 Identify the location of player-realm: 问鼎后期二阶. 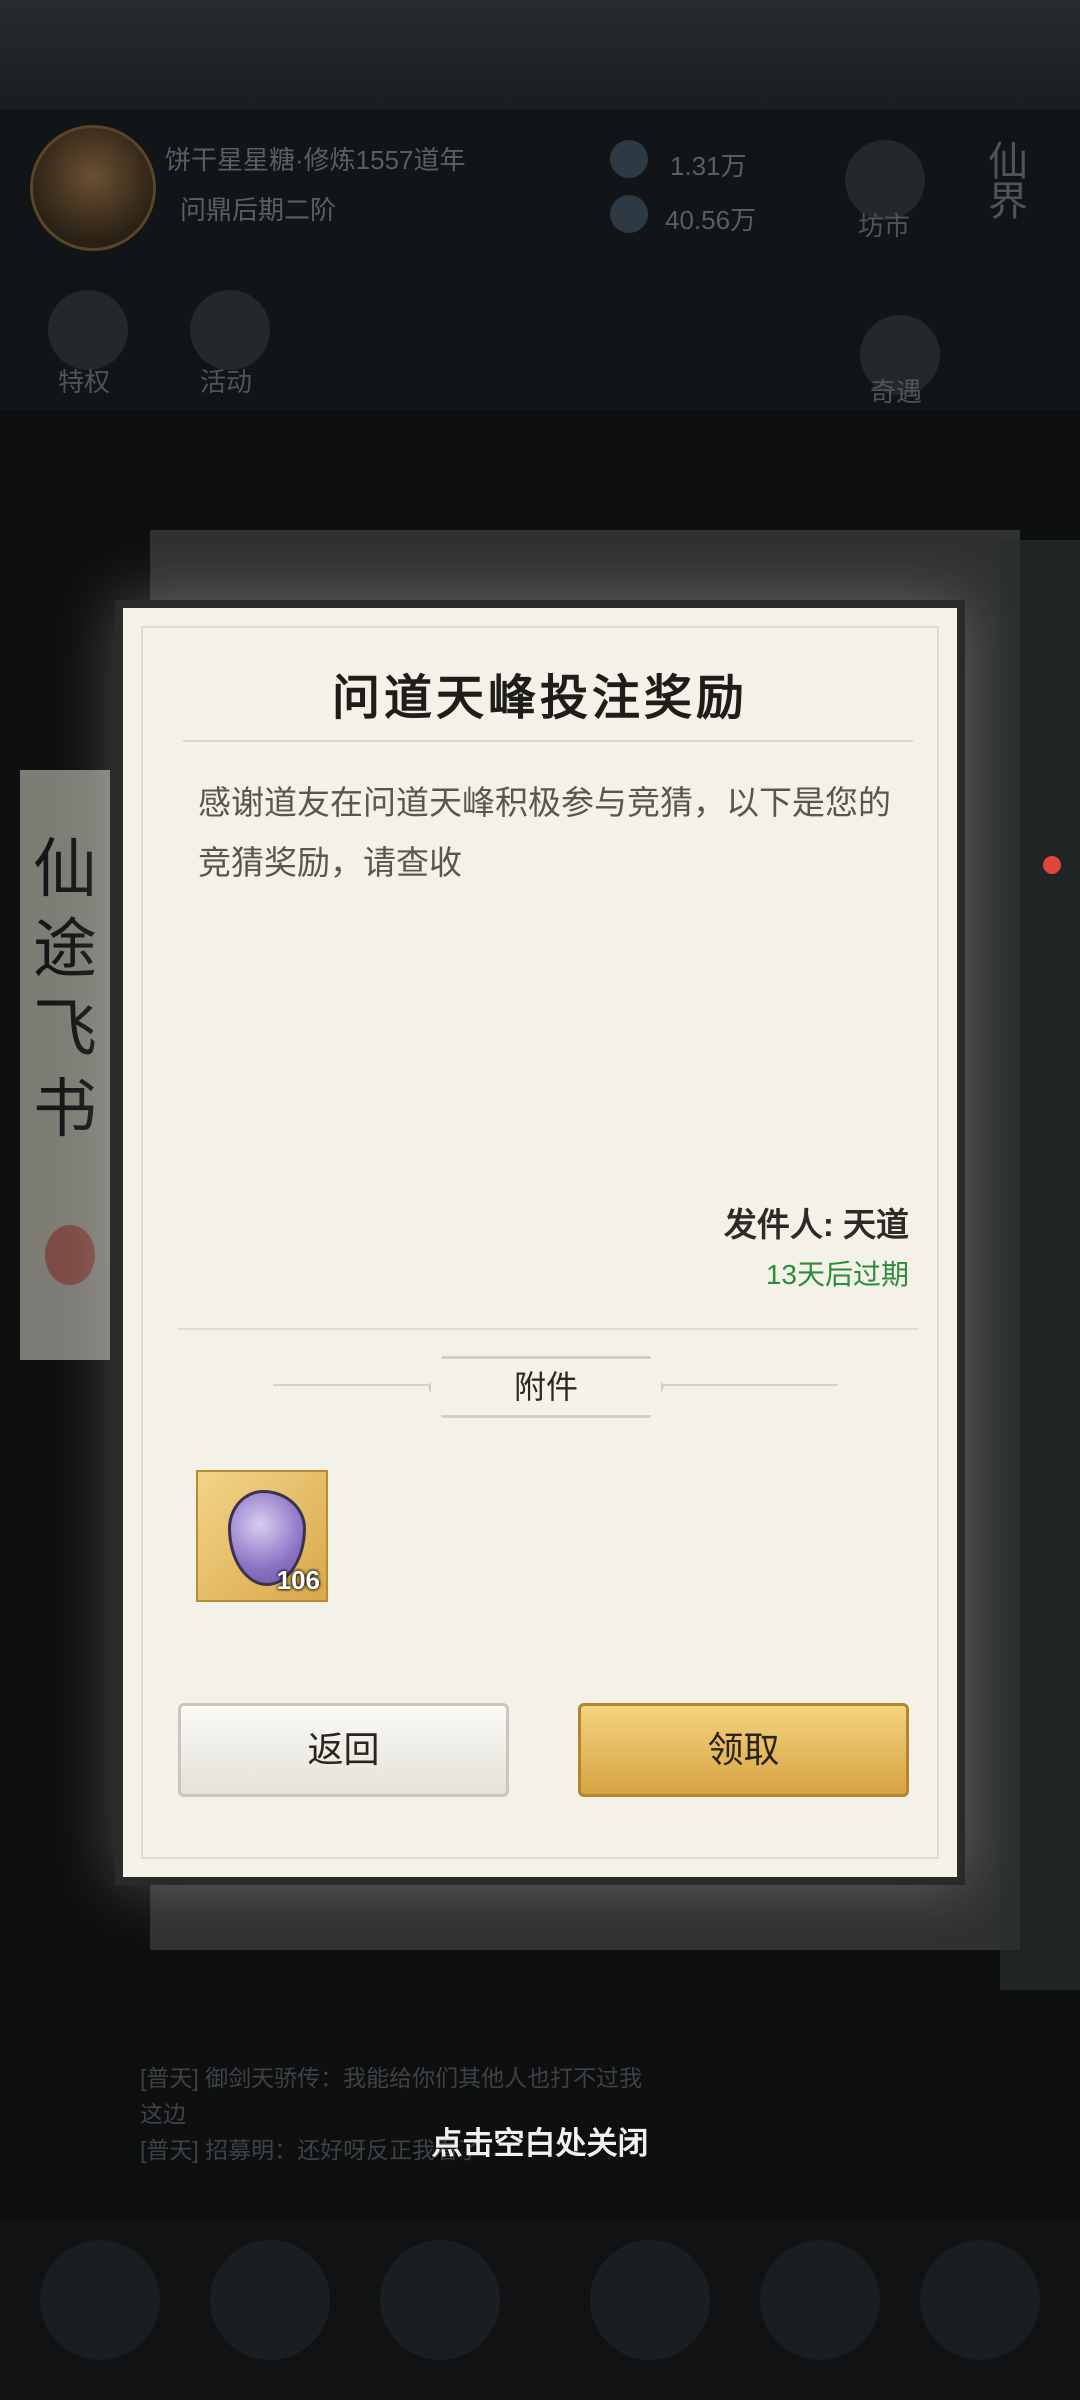
(258, 210).